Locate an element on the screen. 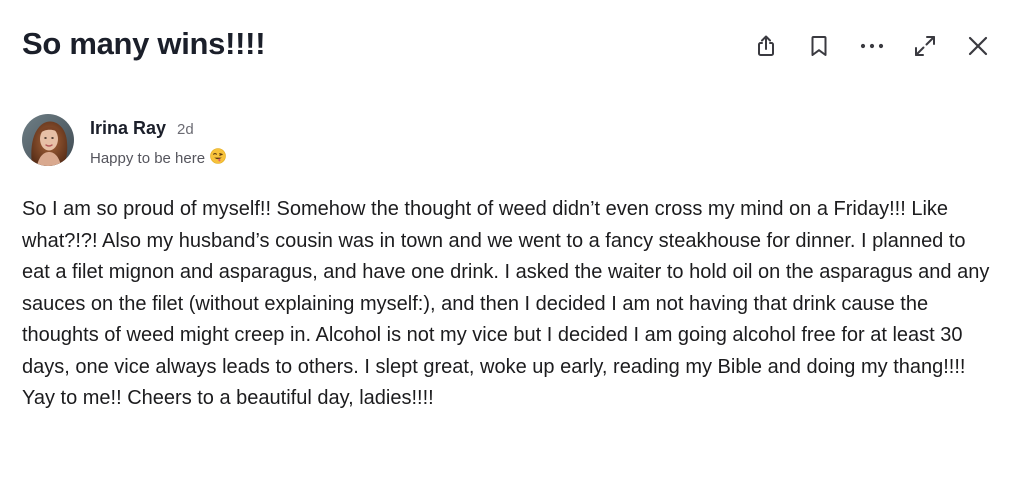  share-button is located at coordinates (766, 46).